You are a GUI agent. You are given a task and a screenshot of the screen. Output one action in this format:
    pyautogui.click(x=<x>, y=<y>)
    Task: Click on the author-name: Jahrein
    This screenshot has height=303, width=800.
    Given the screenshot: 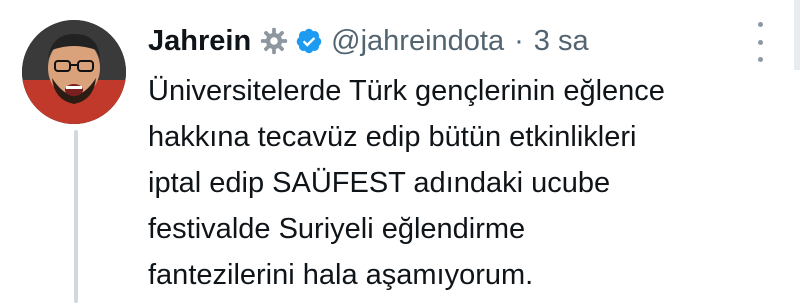 What is the action you would take?
    pyautogui.click(x=199, y=41)
    